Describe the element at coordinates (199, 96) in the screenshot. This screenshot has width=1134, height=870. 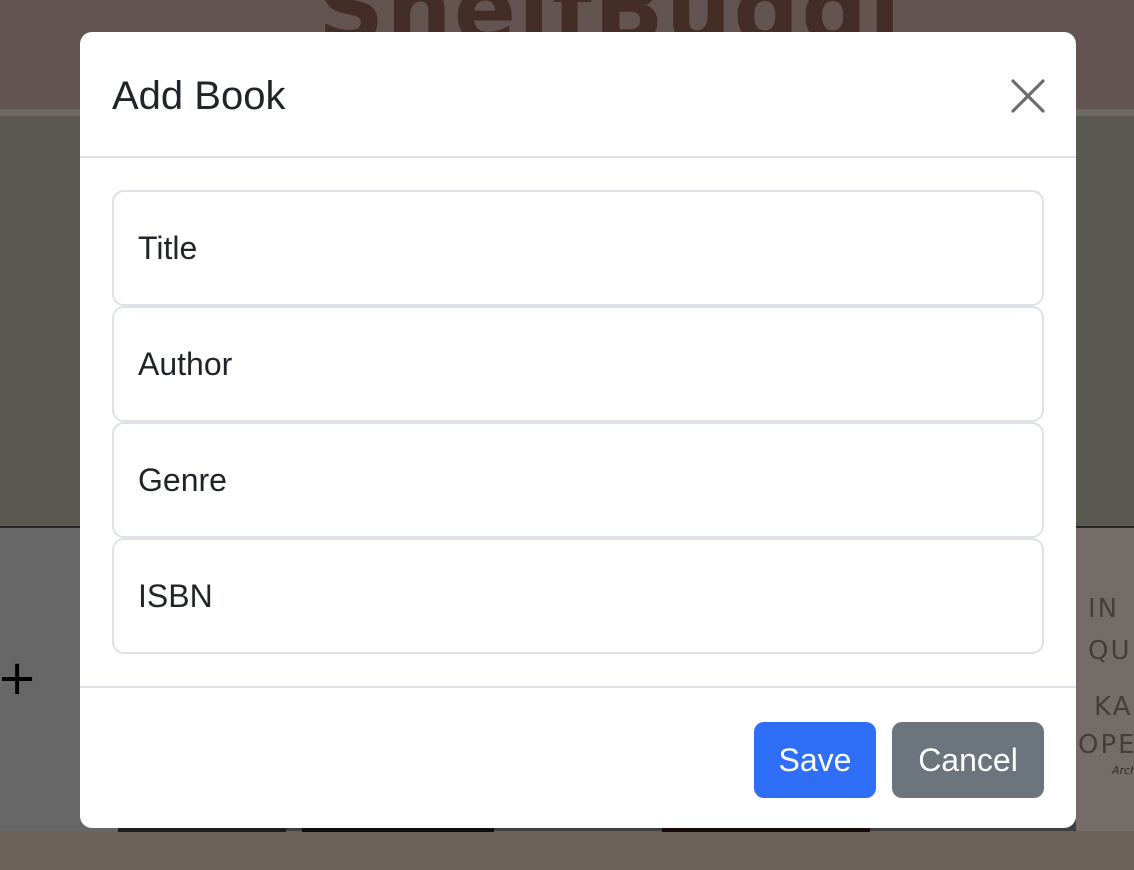
I see `modal-title: Add Book` at that location.